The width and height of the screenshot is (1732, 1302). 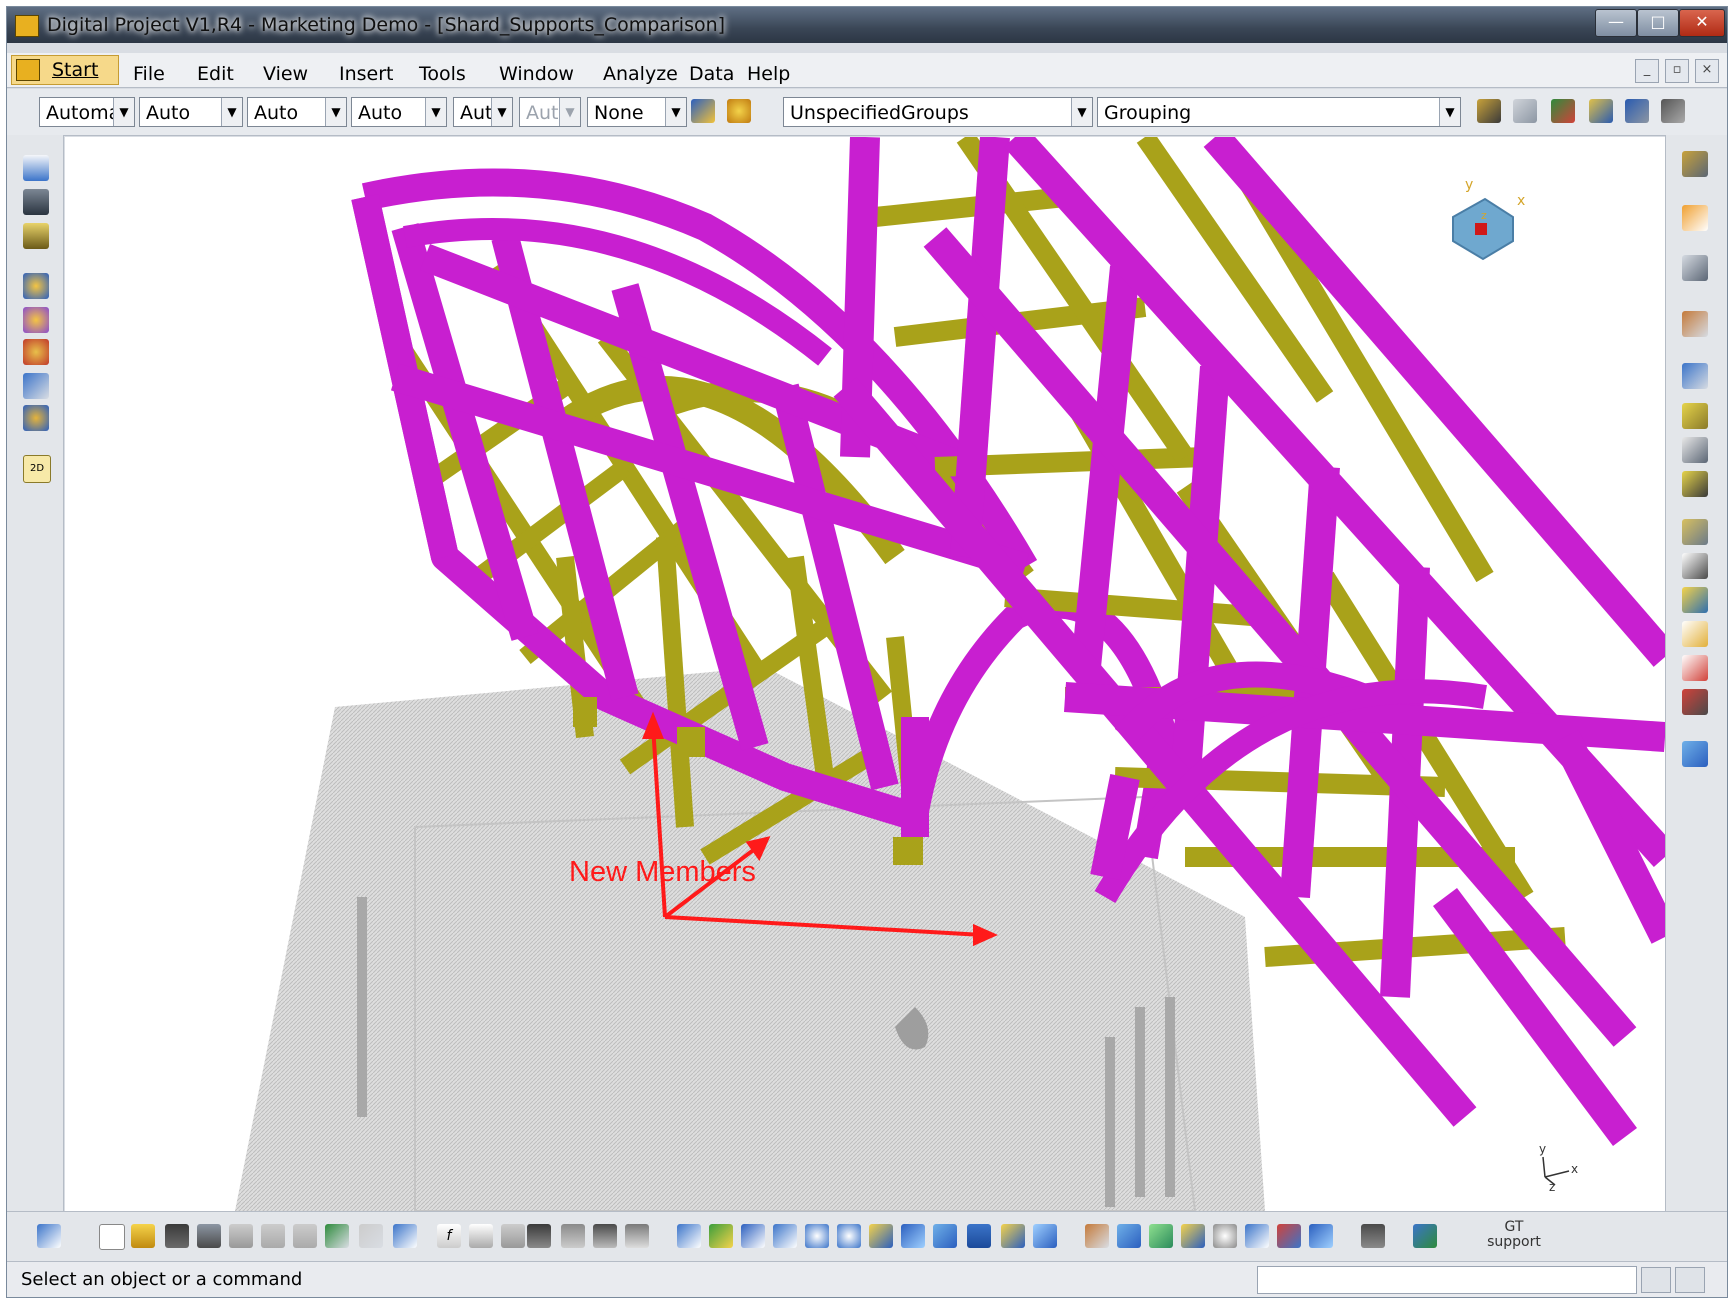 What do you see at coordinates (1488, 219) in the screenshot?
I see `compass-widget: y x z` at bounding box center [1488, 219].